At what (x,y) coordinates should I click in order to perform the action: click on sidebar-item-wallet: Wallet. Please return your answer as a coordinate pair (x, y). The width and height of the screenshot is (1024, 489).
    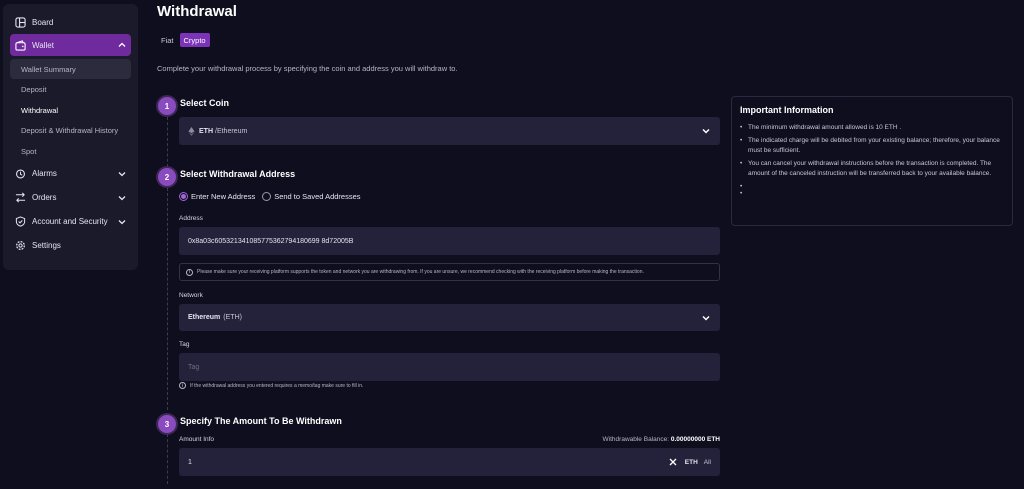
    Looking at the image, I should click on (70, 45).